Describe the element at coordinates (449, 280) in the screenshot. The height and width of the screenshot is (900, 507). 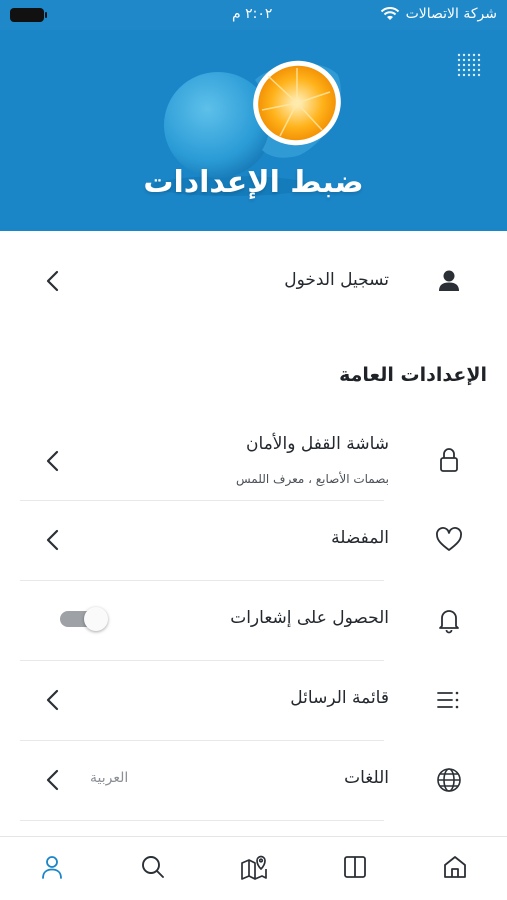
I see `user-icon` at that location.